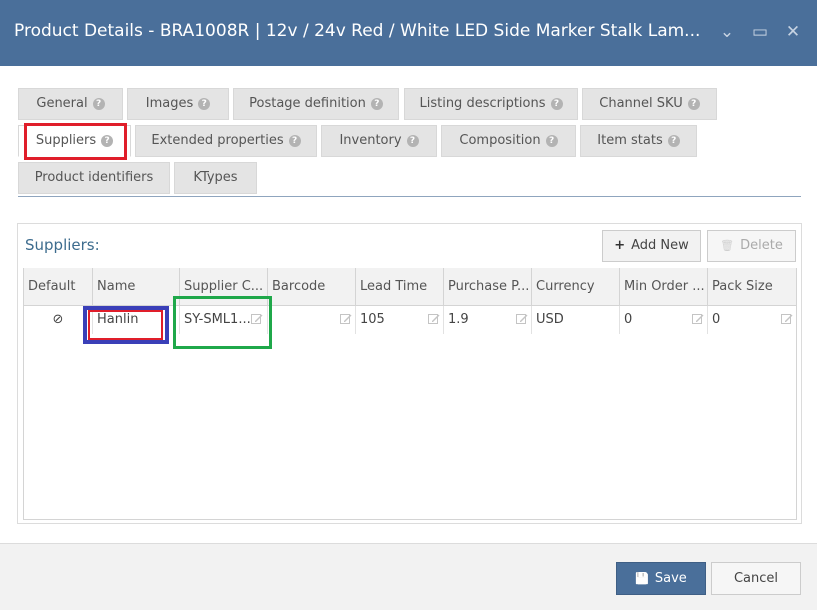 This screenshot has height=610, width=817. What do you see at coordinates (482, 103) in the screenshot?
I see `tab-label: Listing descriptions` at bounding box center [482, 103].